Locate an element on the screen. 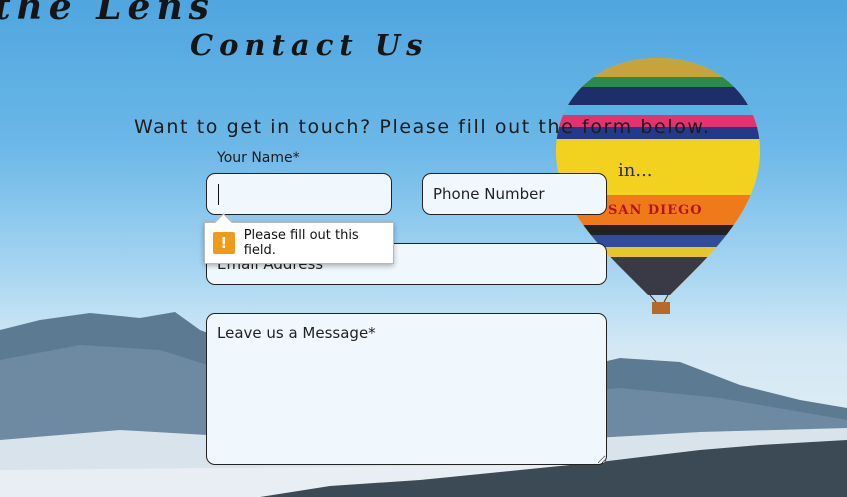 The image size is (847, 497). name-input is located at coordinates (299, 194).